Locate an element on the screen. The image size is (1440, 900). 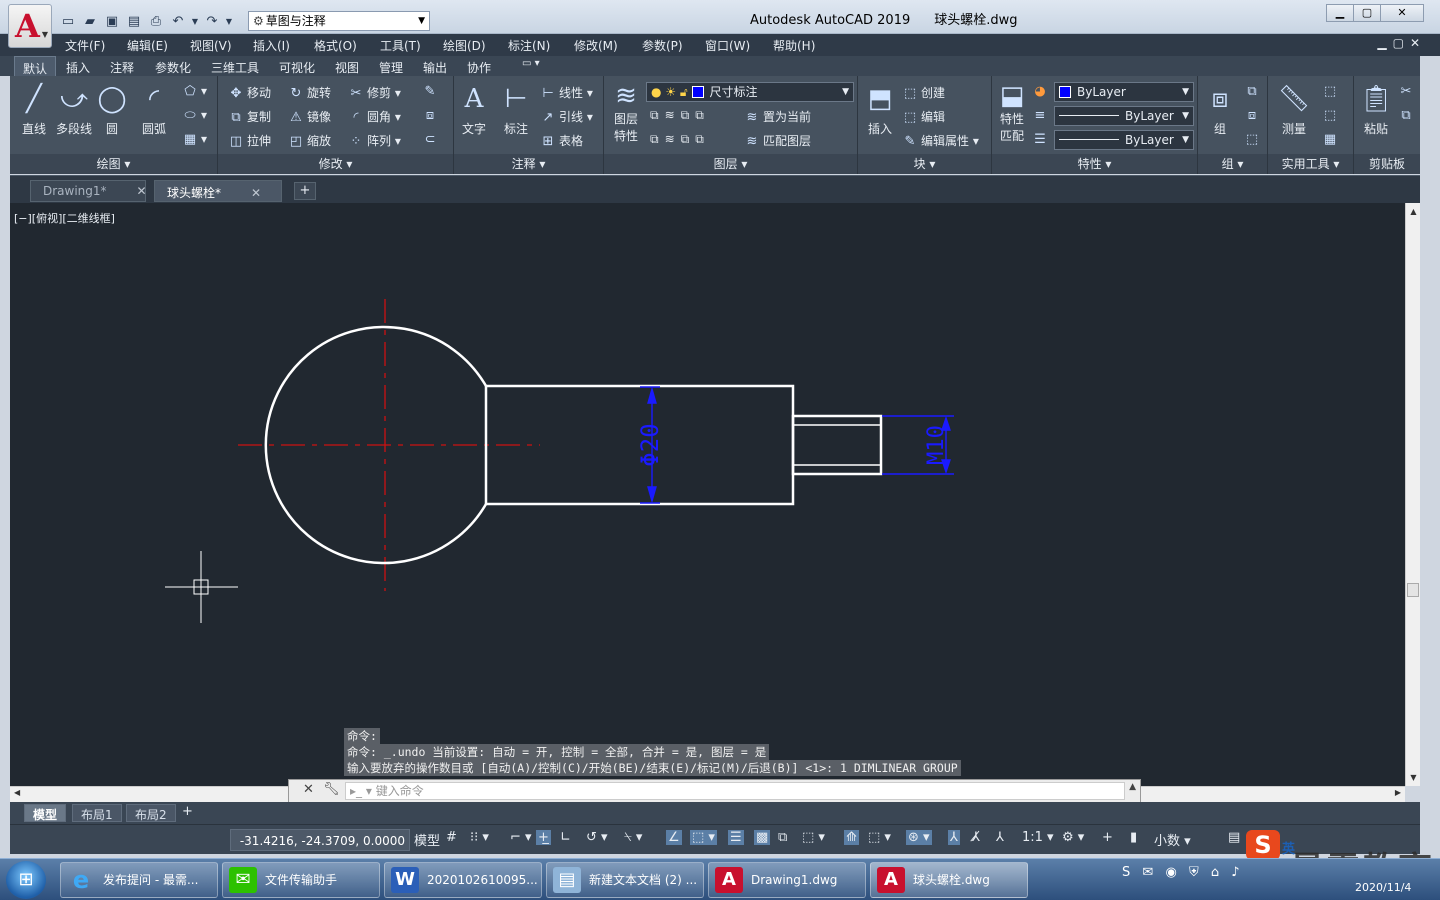
dynamic-ucs-icon: ⟰ is located at coordinates (851, 837).